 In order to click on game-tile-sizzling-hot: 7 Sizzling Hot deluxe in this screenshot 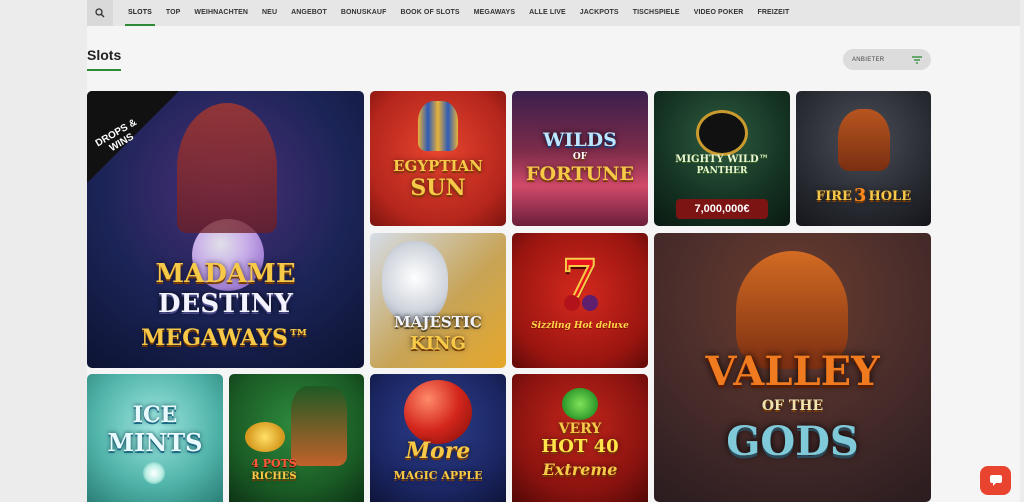, I will do `click(580, 300)`.